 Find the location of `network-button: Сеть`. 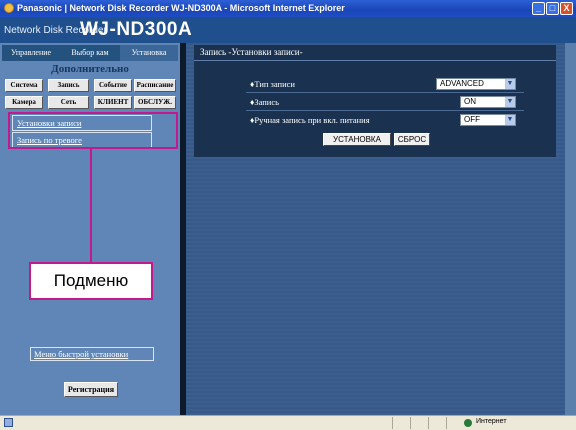

network-button: Сеть is located at coordinates (68, 102).